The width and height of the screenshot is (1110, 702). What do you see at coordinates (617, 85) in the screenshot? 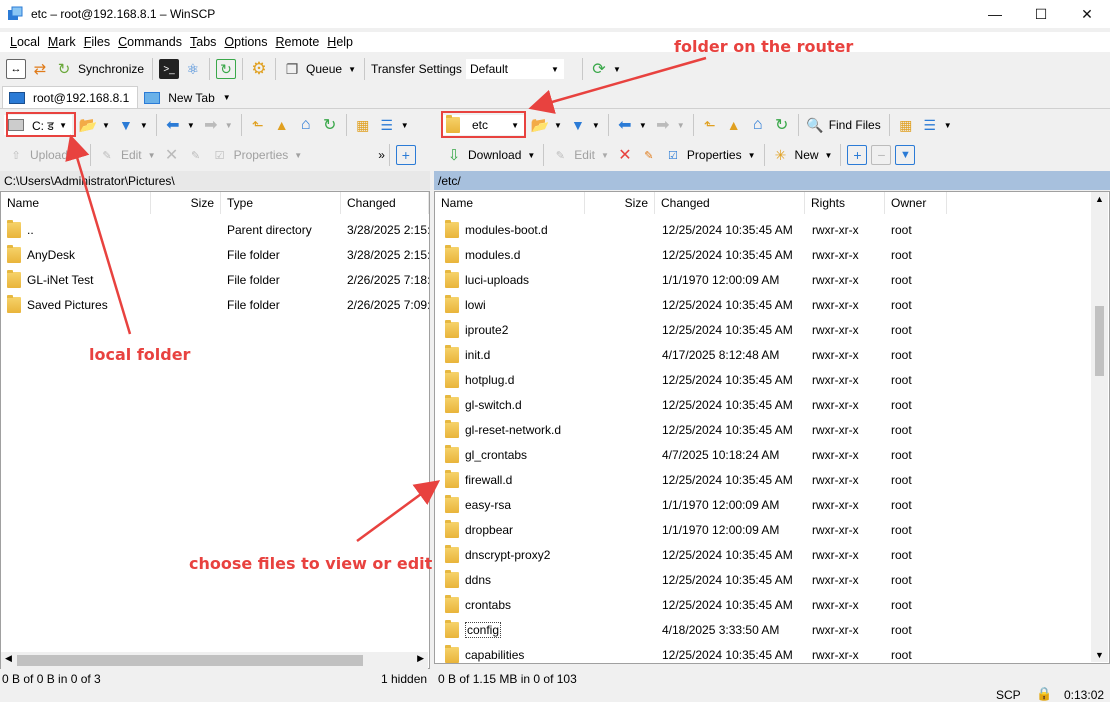
I see `arrow-router` at bounding box center [617, 85].